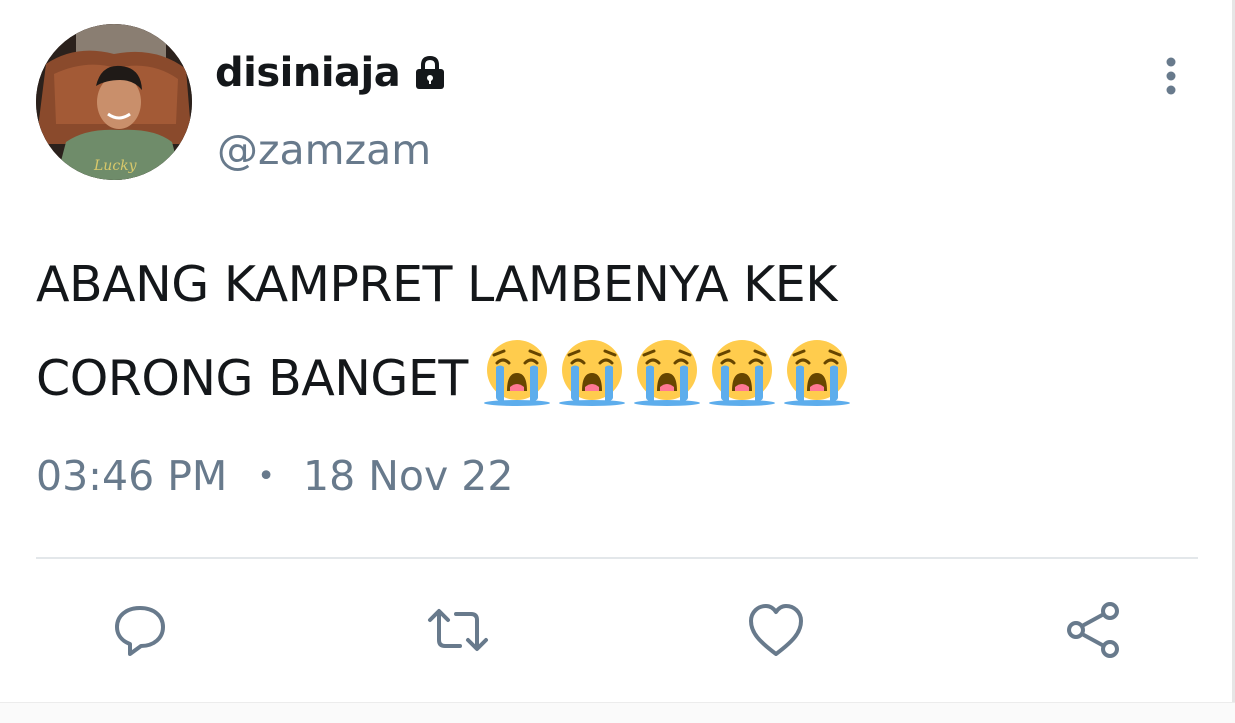 Image resolution: width=1235 pixels, height=723 pixels. I want to click on tweet-timestamp: 03:46 PM • 18 Nov 22, so click(274, 476).